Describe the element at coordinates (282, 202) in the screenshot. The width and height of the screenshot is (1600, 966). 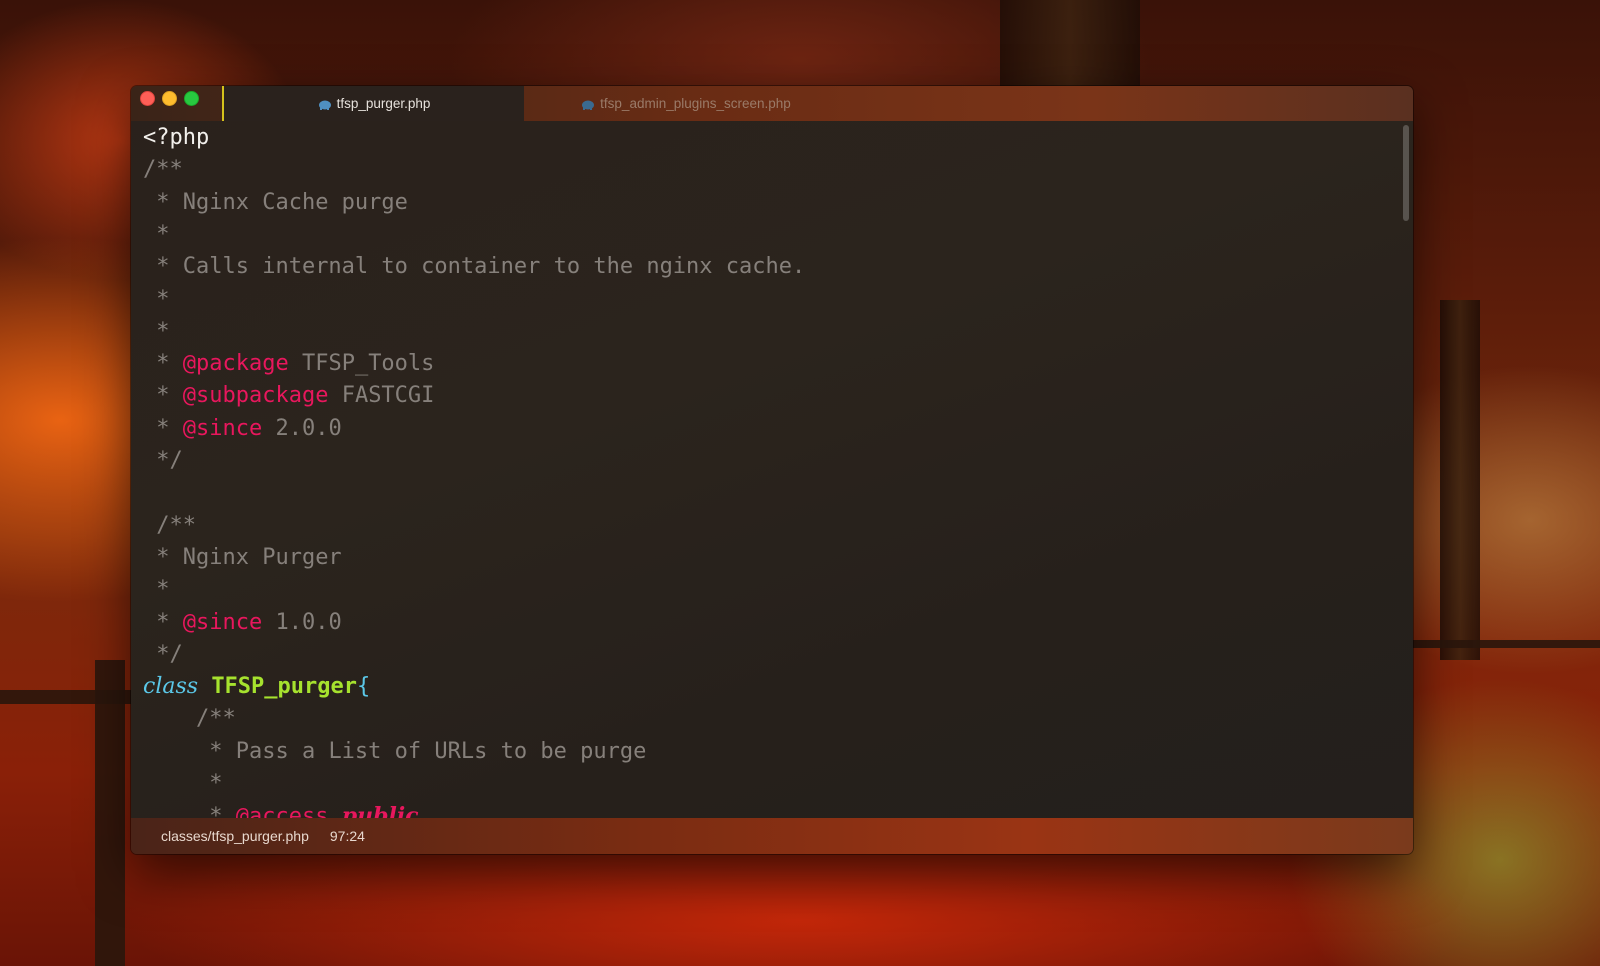
I see `code-token-comment: * Nginx Cache purge` at that location.